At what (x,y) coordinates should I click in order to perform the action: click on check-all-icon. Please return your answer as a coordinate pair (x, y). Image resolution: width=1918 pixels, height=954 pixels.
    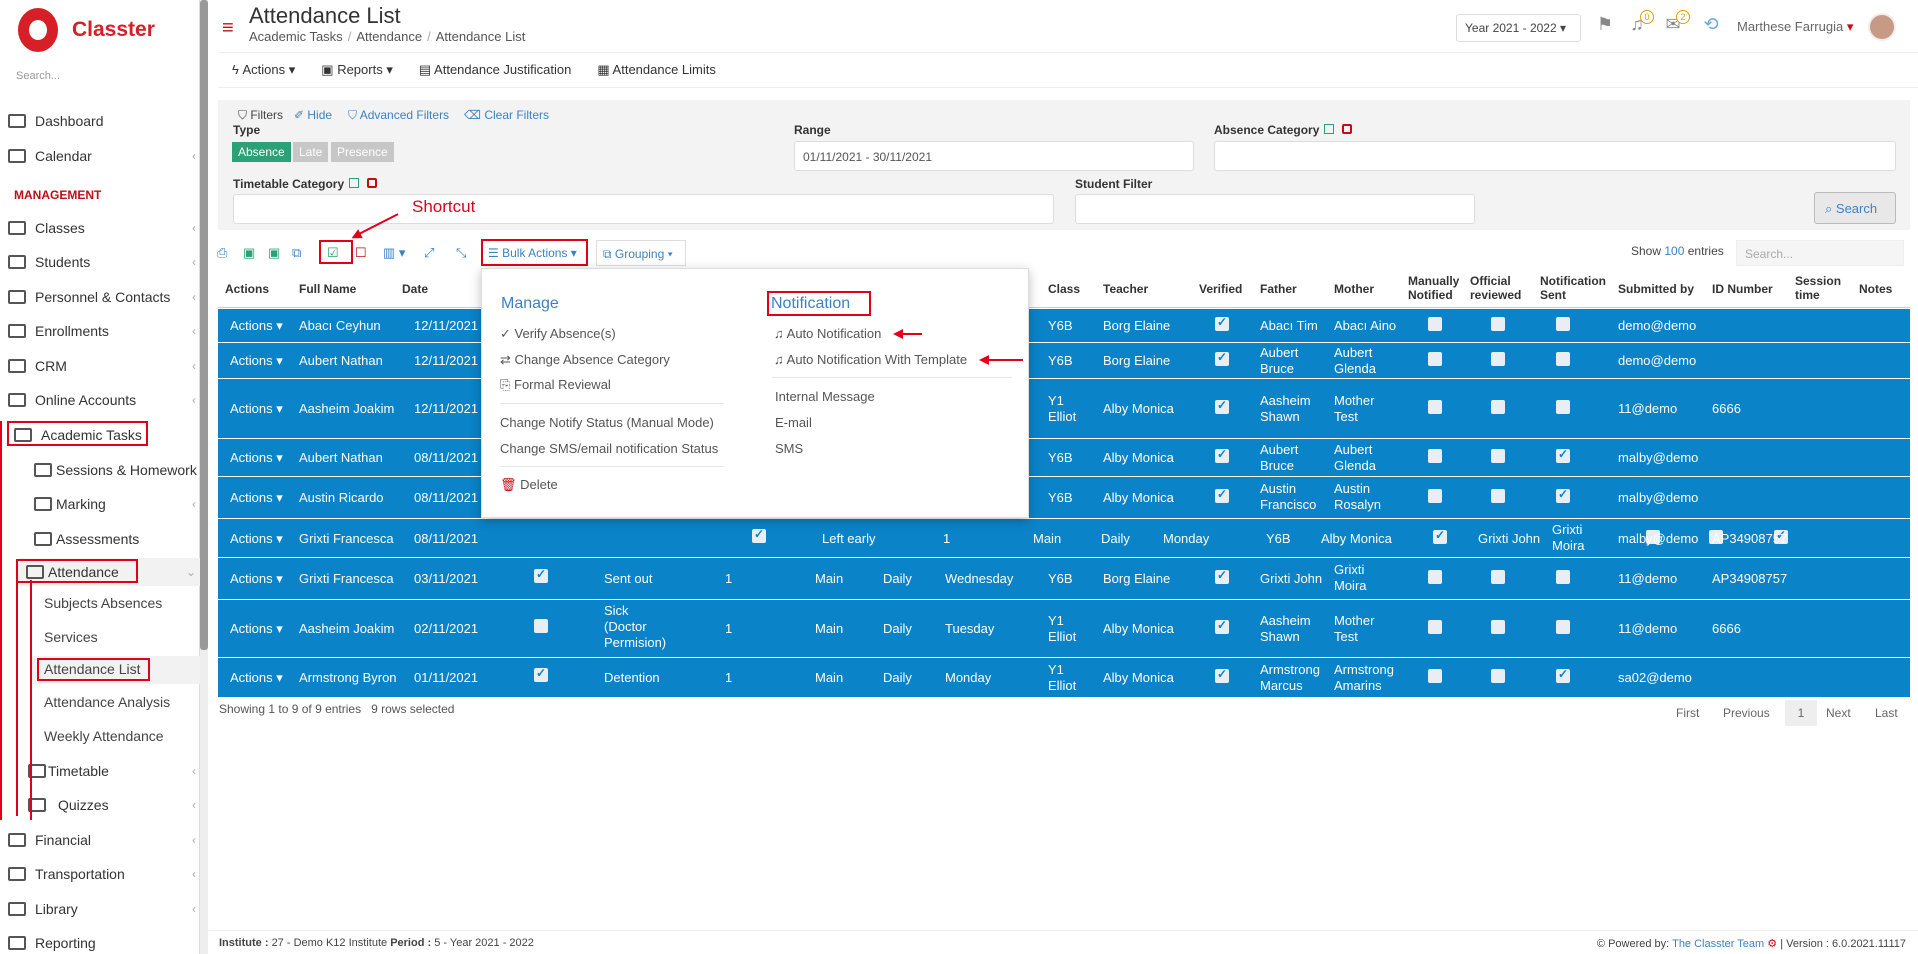
    Looking at the image, I should click on (1329, 129).